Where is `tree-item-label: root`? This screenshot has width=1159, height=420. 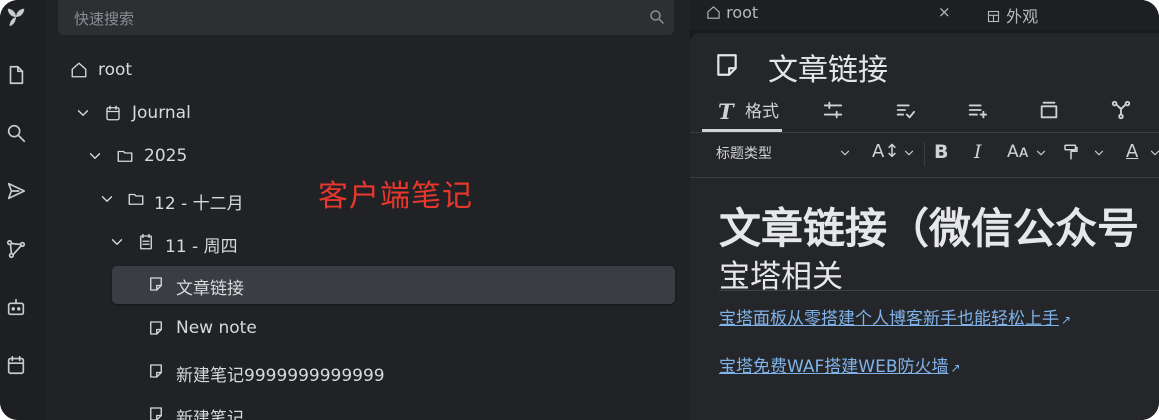
tree-item-label: root is located at coordinates (115, 70).